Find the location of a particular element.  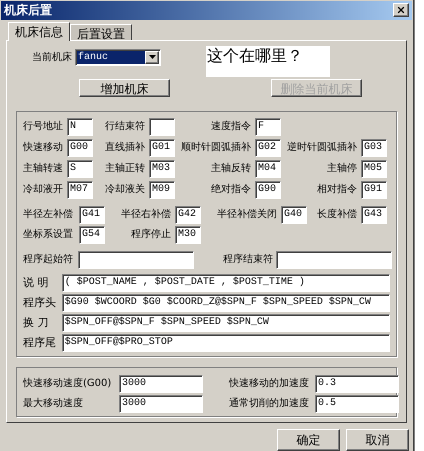

field-label: 直线插补 is located at coordinates (125, 147).